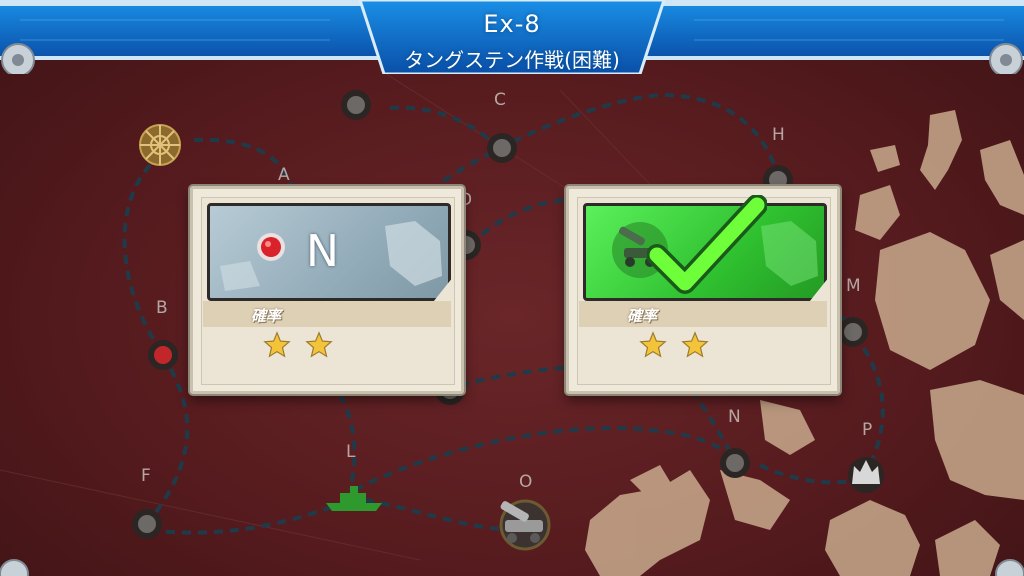 The image size is (1024, 576). Describe the element at coordinates (271, 247) in the screenshot. I see `red-node-icon` at that location.